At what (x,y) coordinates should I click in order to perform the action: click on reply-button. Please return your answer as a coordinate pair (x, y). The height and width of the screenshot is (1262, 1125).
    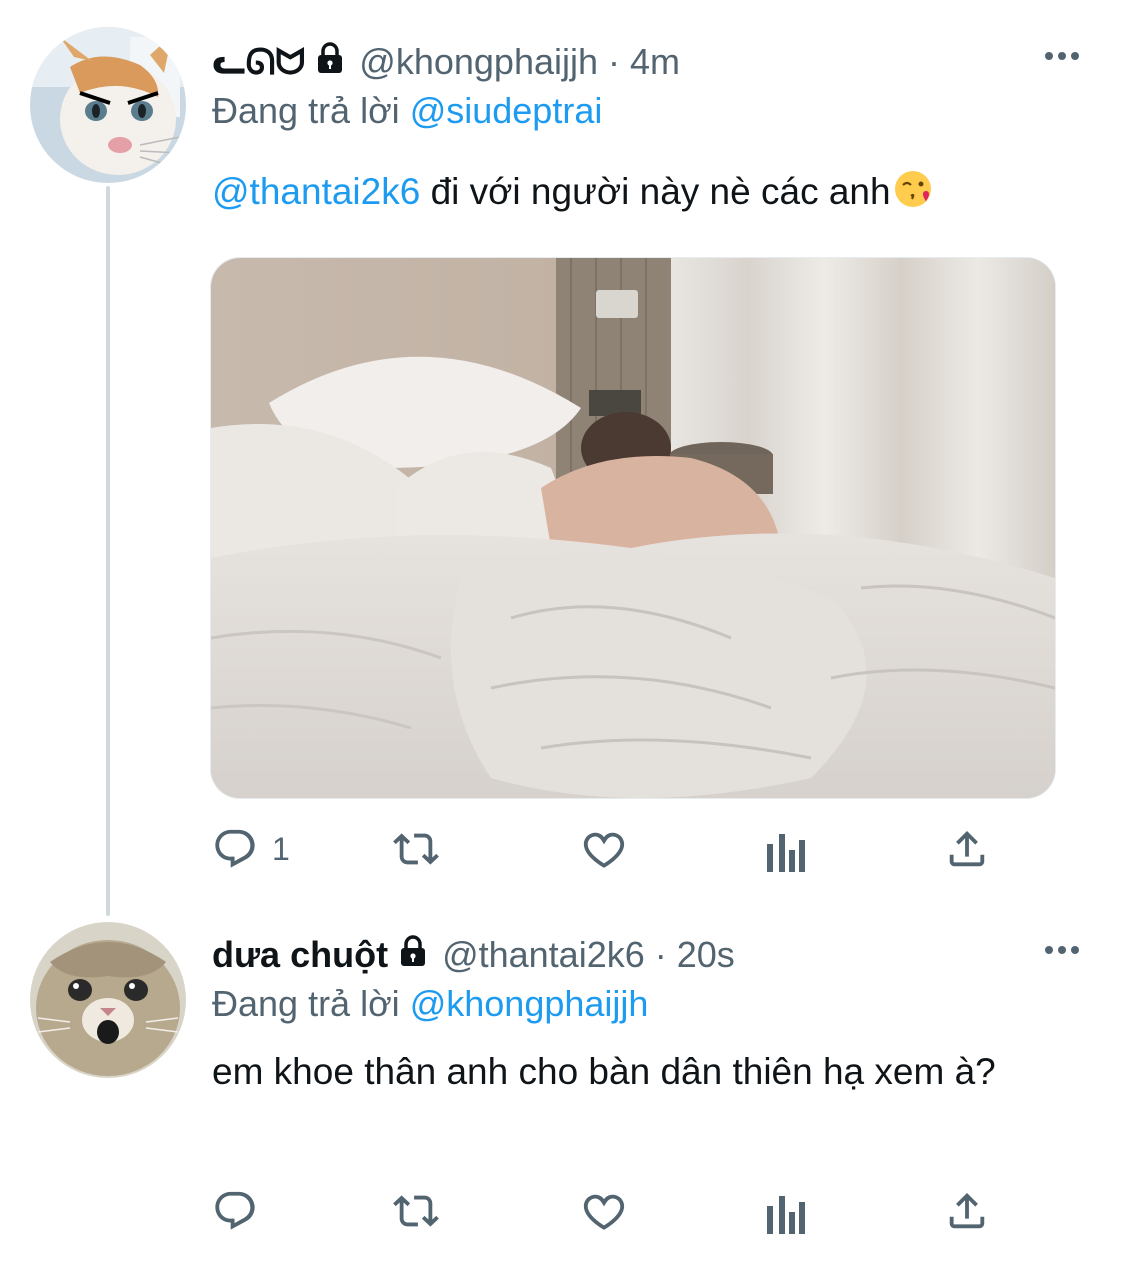
    Looking at the image, I should click on (235, 1211).